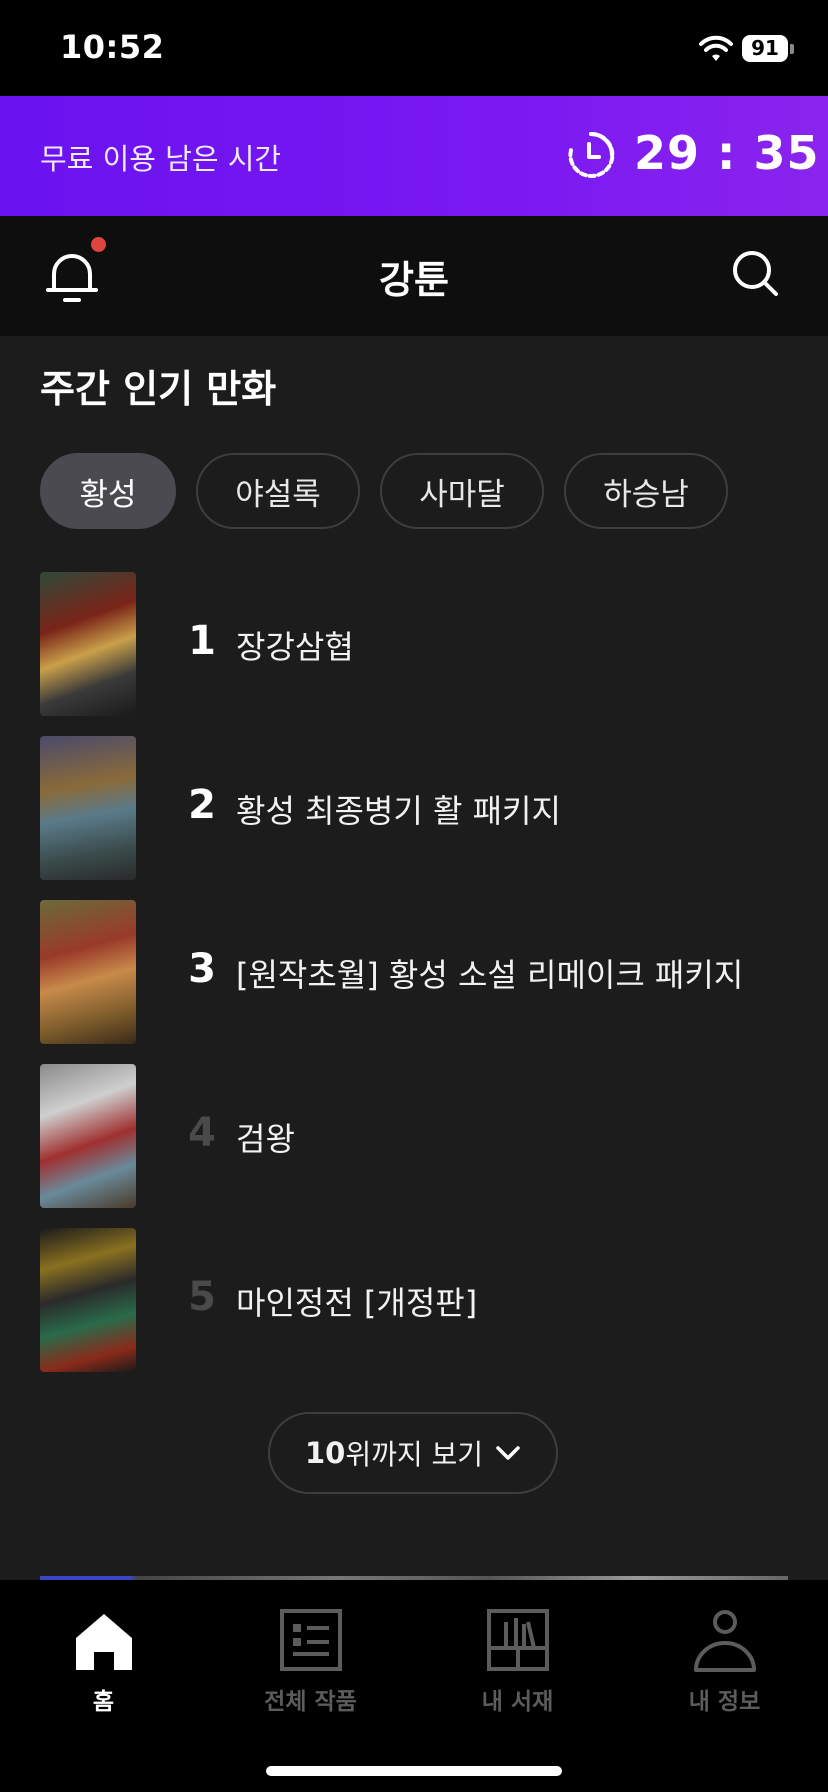  Describe the element at coordinates (357, 1303) in the screenshot. I see `comic-title: 마인정전 [개정판]` at that location.